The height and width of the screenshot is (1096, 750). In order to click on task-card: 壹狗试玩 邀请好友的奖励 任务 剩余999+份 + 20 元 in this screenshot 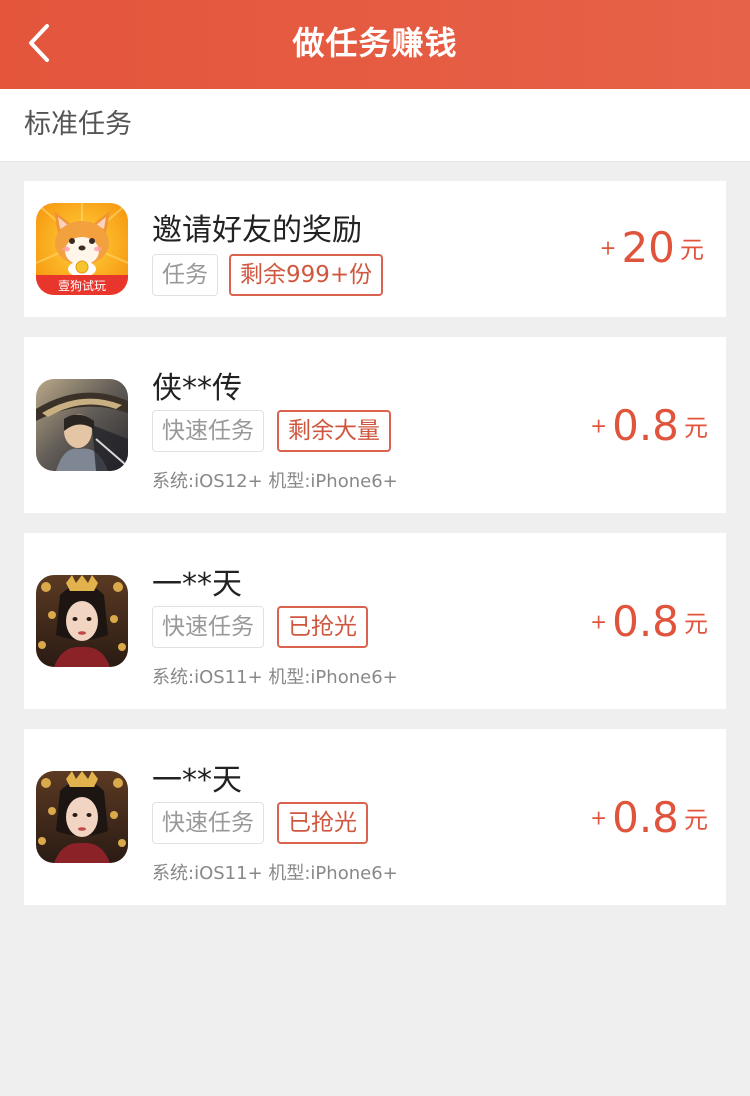, I will do `click(375, 249)`.